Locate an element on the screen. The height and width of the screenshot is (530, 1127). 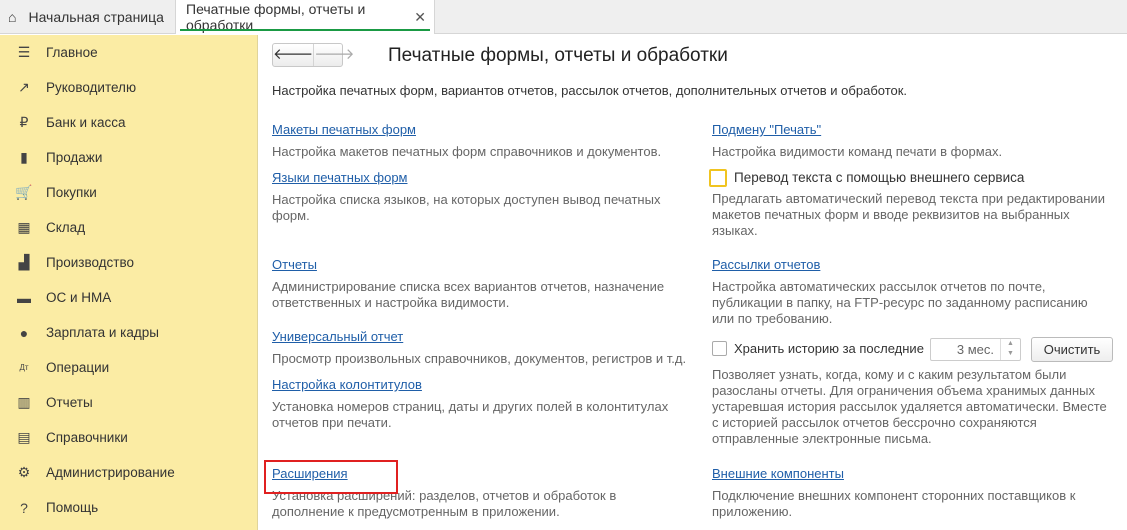
section-link: Настройка колонтитулов is located at coordinates (347, 384).